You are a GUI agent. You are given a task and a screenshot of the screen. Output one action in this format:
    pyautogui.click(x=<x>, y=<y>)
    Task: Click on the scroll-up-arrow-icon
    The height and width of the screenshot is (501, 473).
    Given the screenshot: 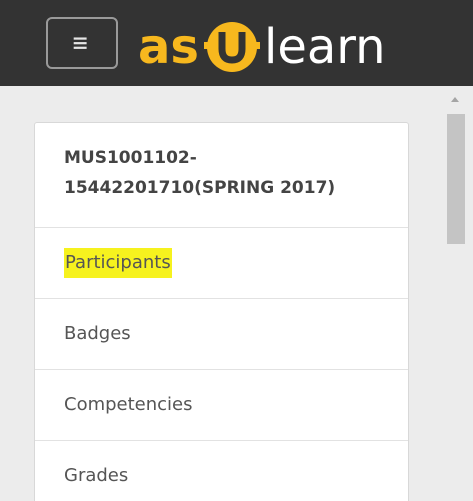 What is the action you would take?
    pyautogui.click(x=455, y=99)
    